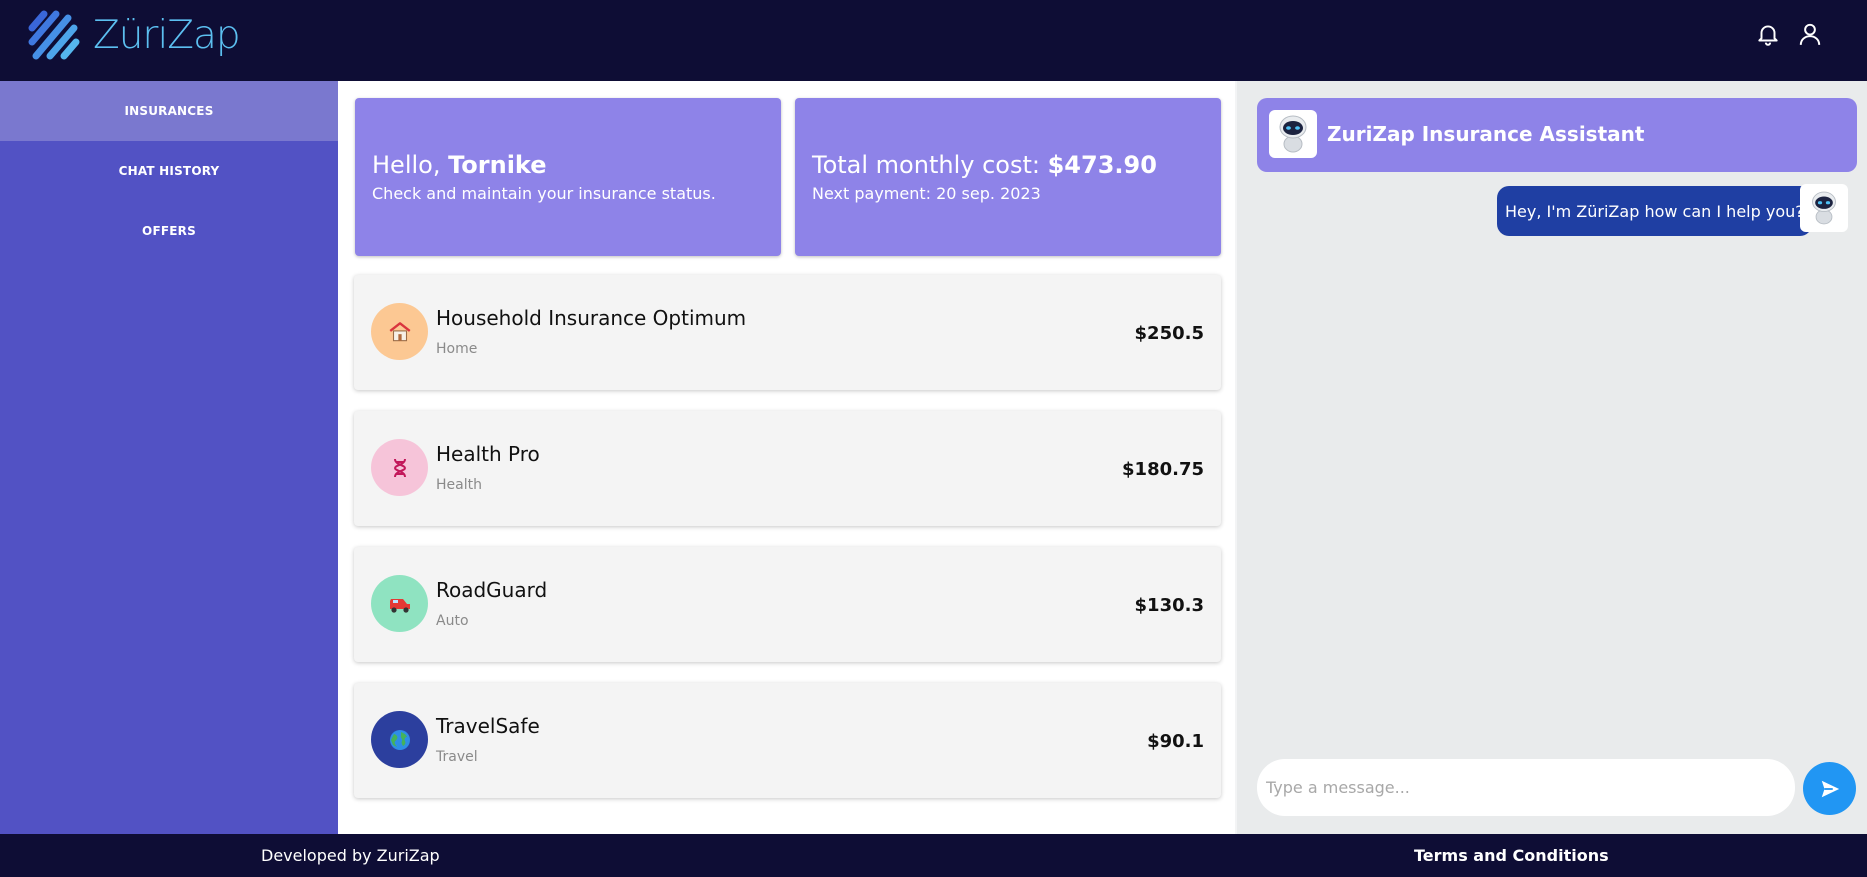 This screenshot has height=877, width=1867. What do you see at coordinates (1102, 165) in the screenshot?
I see `cost-value: $473.90` at bounding box center [1102, 165].